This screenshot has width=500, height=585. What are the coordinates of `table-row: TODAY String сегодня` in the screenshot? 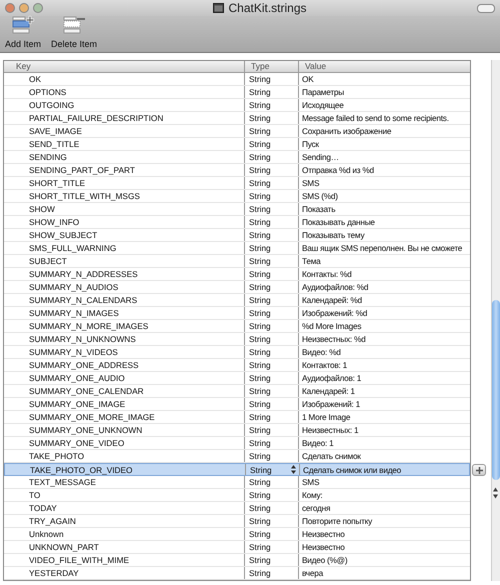 It's located at (237, 508).